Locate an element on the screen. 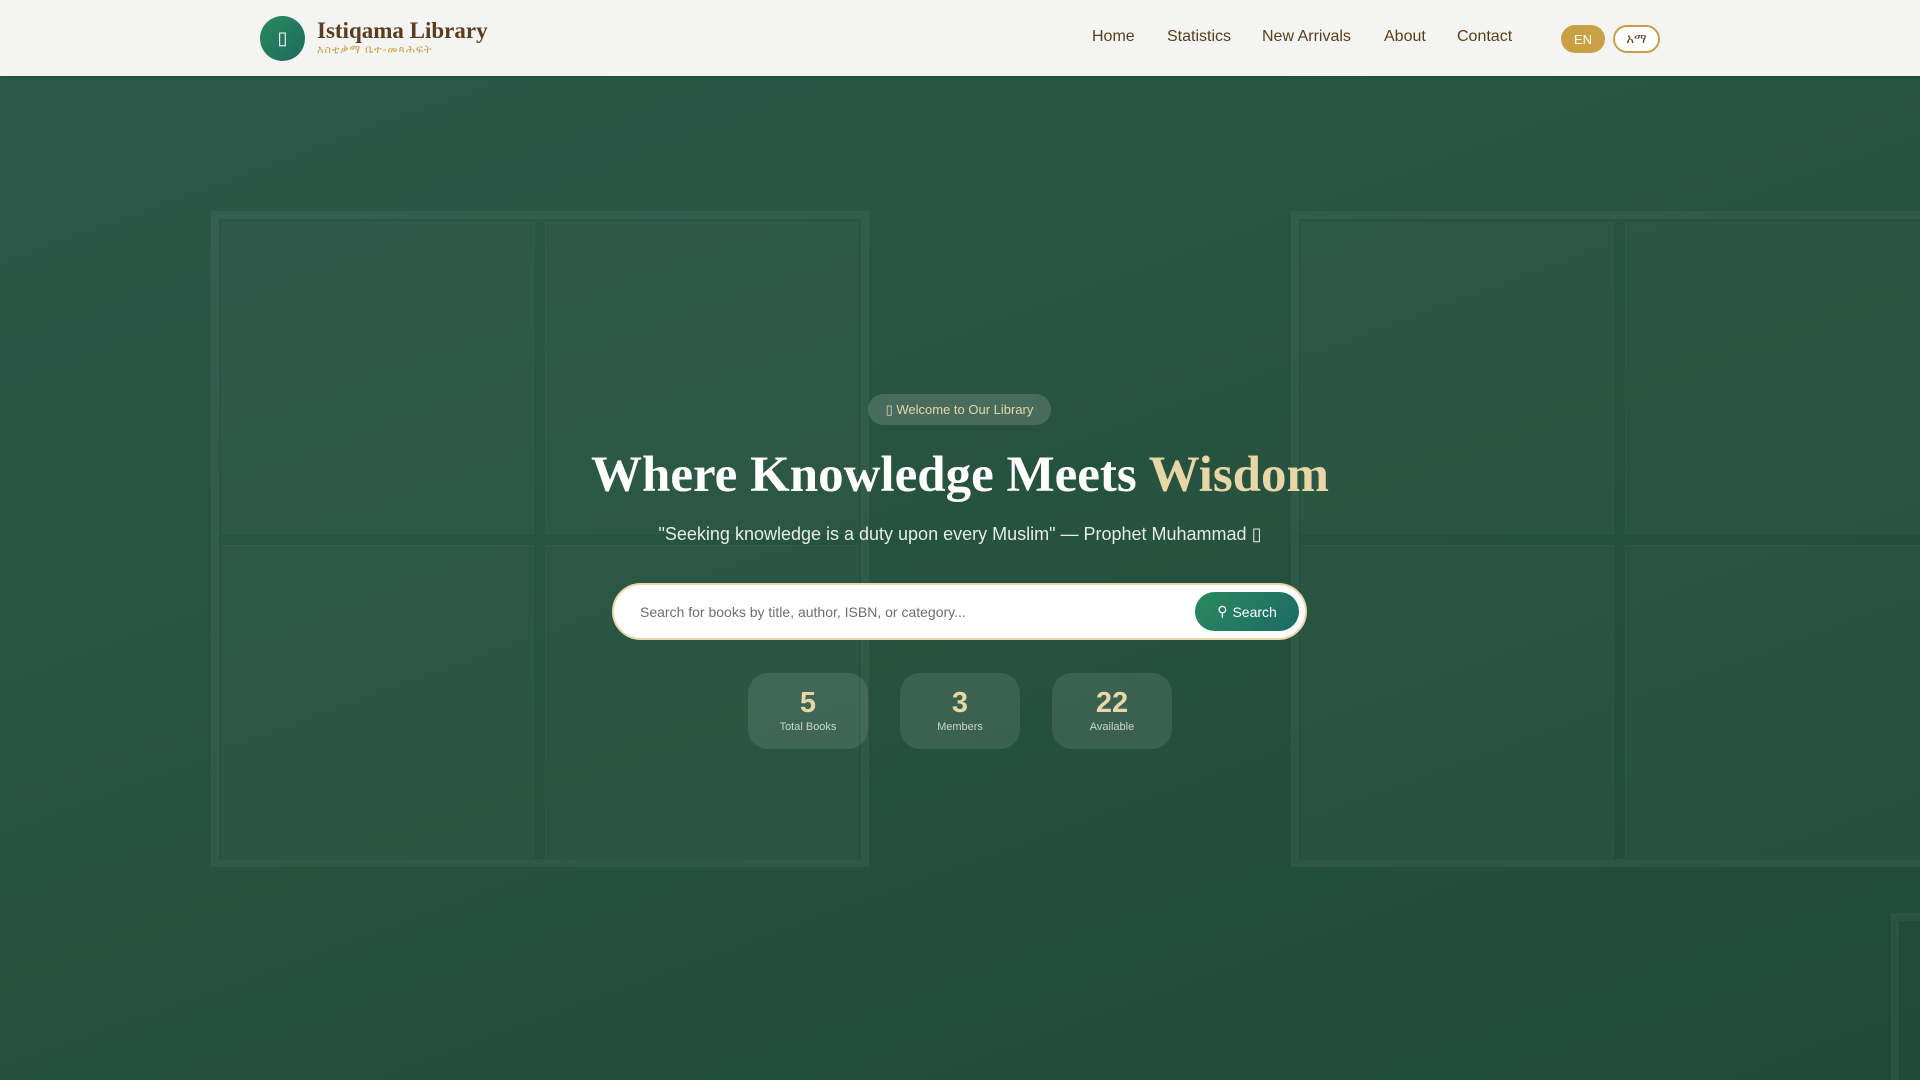 The image size is (1920, 1080). stat-available: 22 Available is located at coordinates (1112, 711).